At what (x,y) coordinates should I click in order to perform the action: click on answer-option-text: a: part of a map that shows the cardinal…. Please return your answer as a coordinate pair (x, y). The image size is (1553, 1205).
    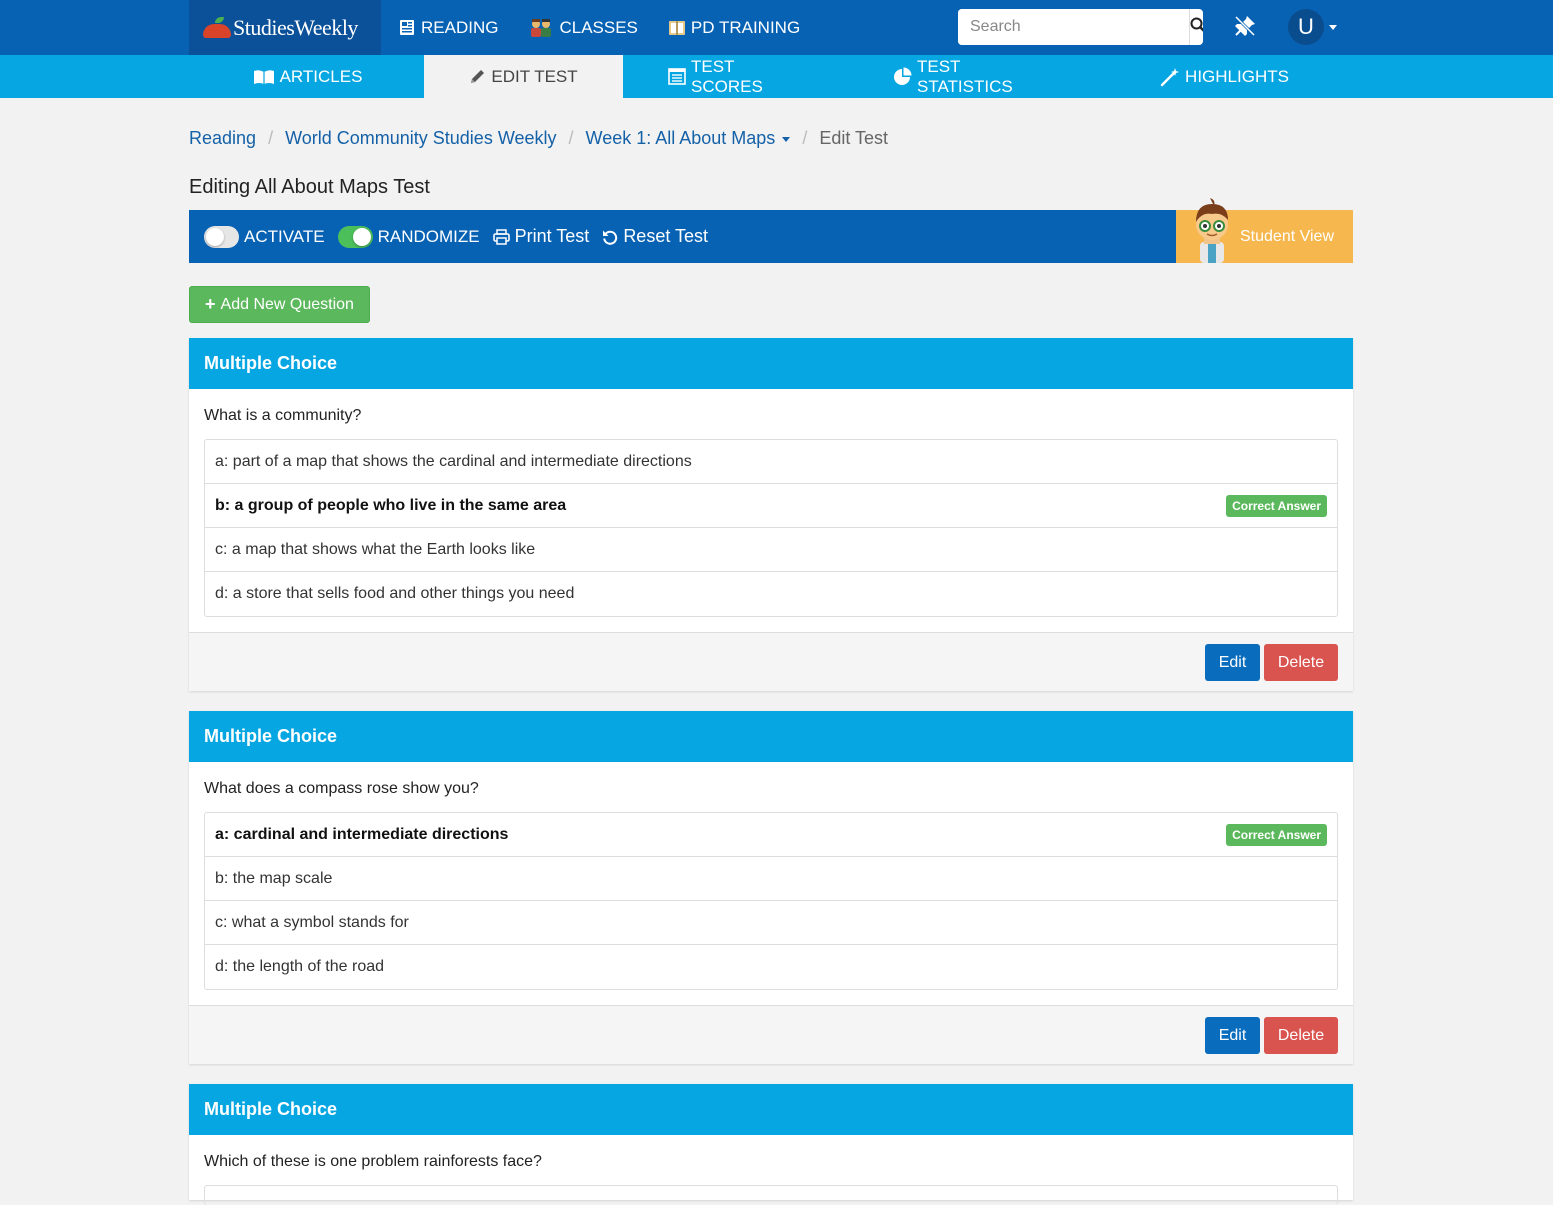
    Looking at the image, I should click on (453, 461).